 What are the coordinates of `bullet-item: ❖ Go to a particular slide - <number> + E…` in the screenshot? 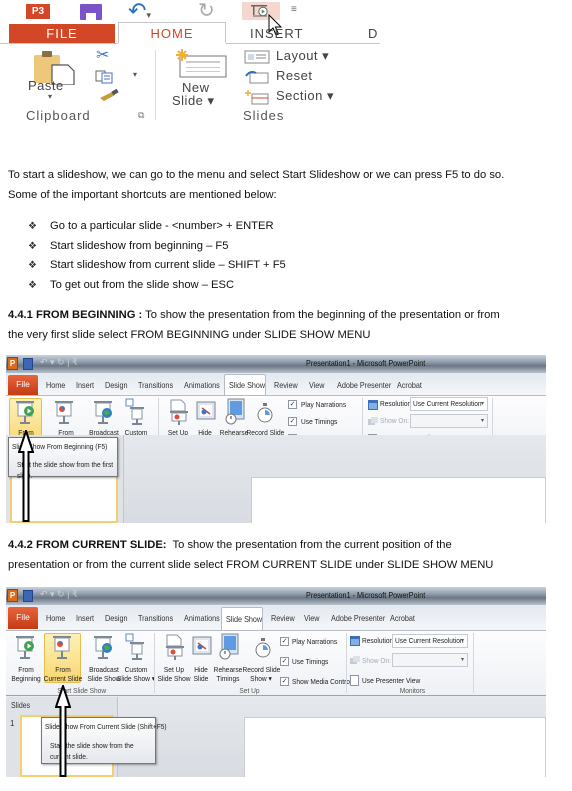 It's located at (151, 226).